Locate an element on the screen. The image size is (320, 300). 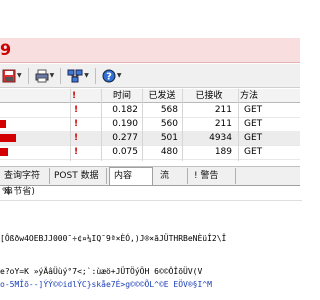
grid-header: ! 时间 已发送 已接收 方法 is located at coordinates (150, 96).